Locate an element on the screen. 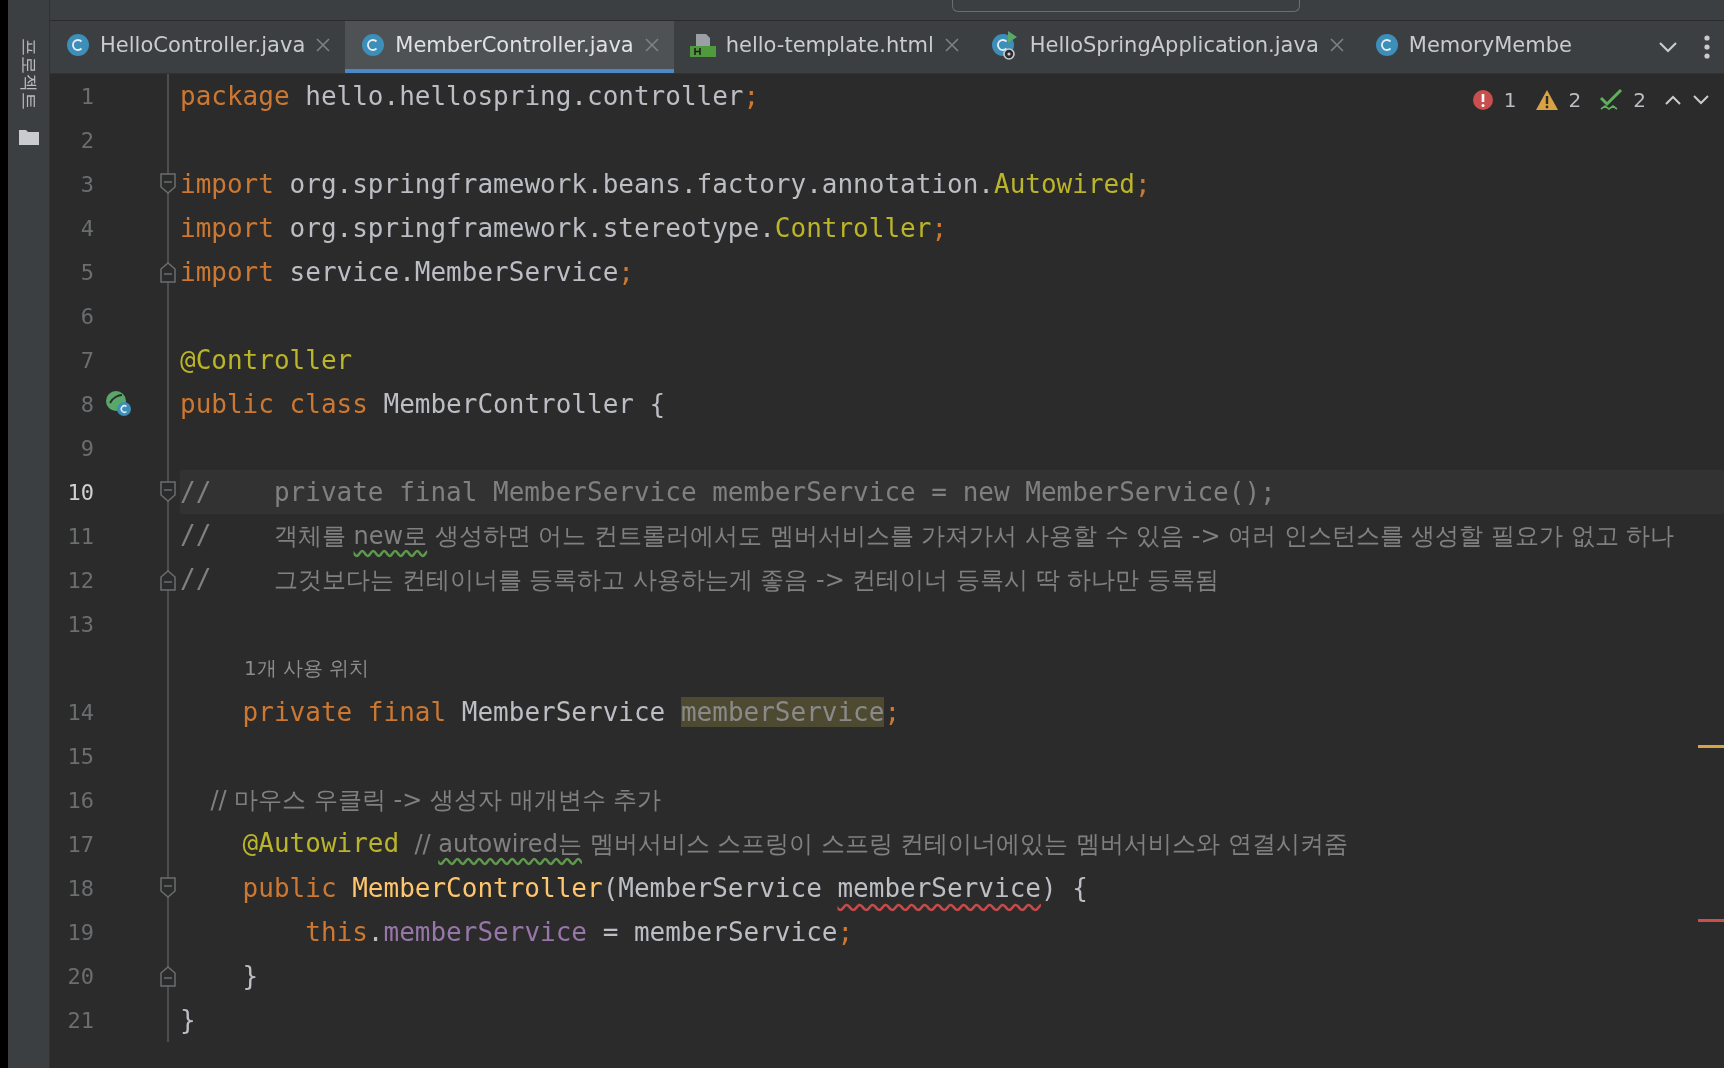  line-number: 3 is located at coordinates (86, 184).